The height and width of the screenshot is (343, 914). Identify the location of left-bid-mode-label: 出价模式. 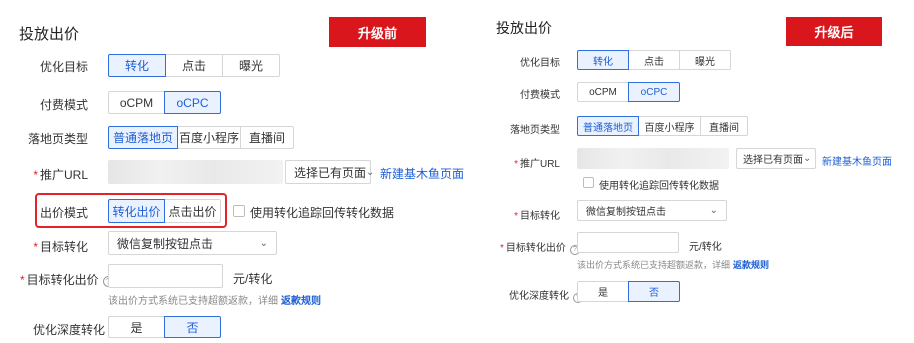
(63, 213).